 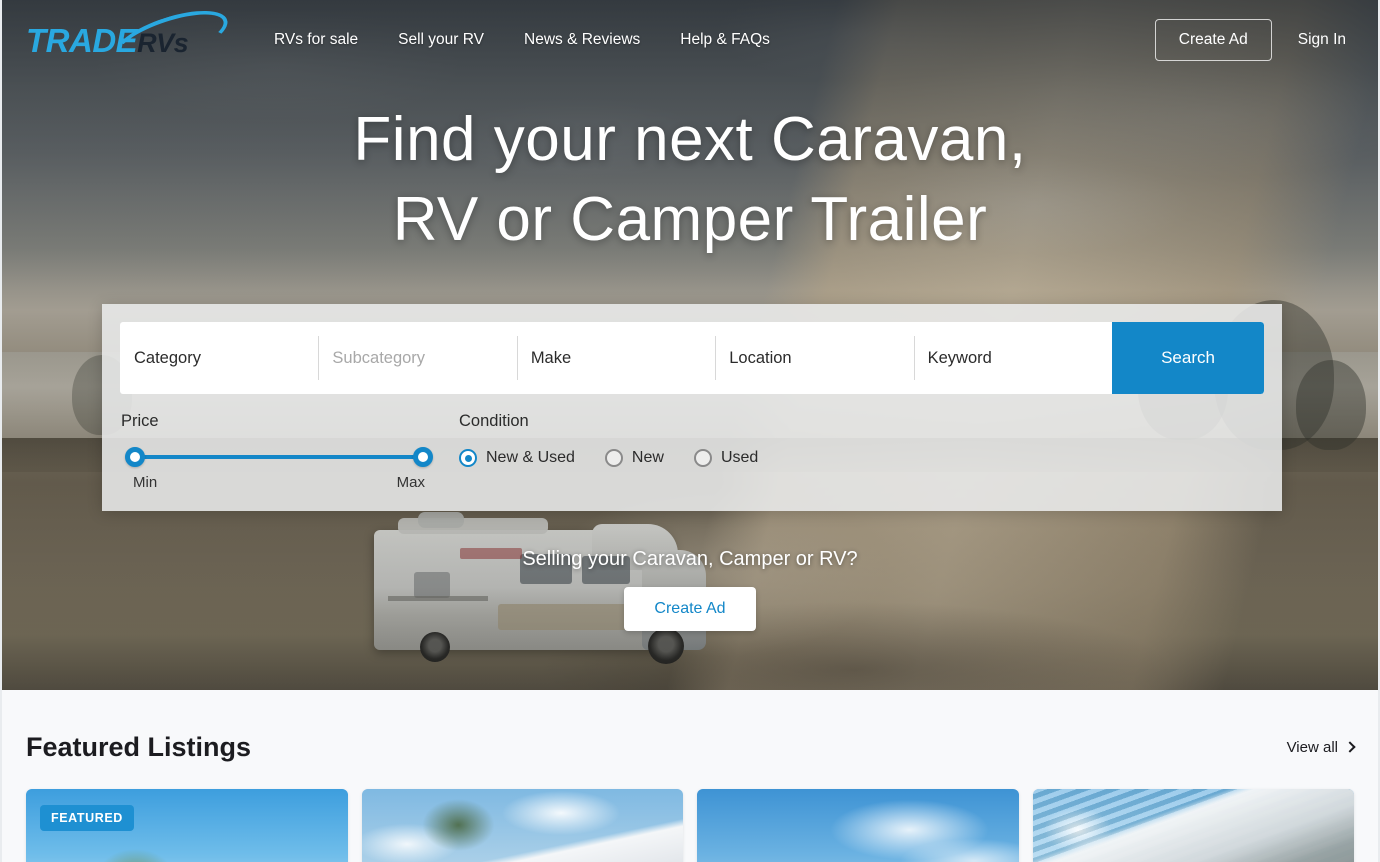 I want to click on view-all-link: View all, so click(x=1321, y=747).